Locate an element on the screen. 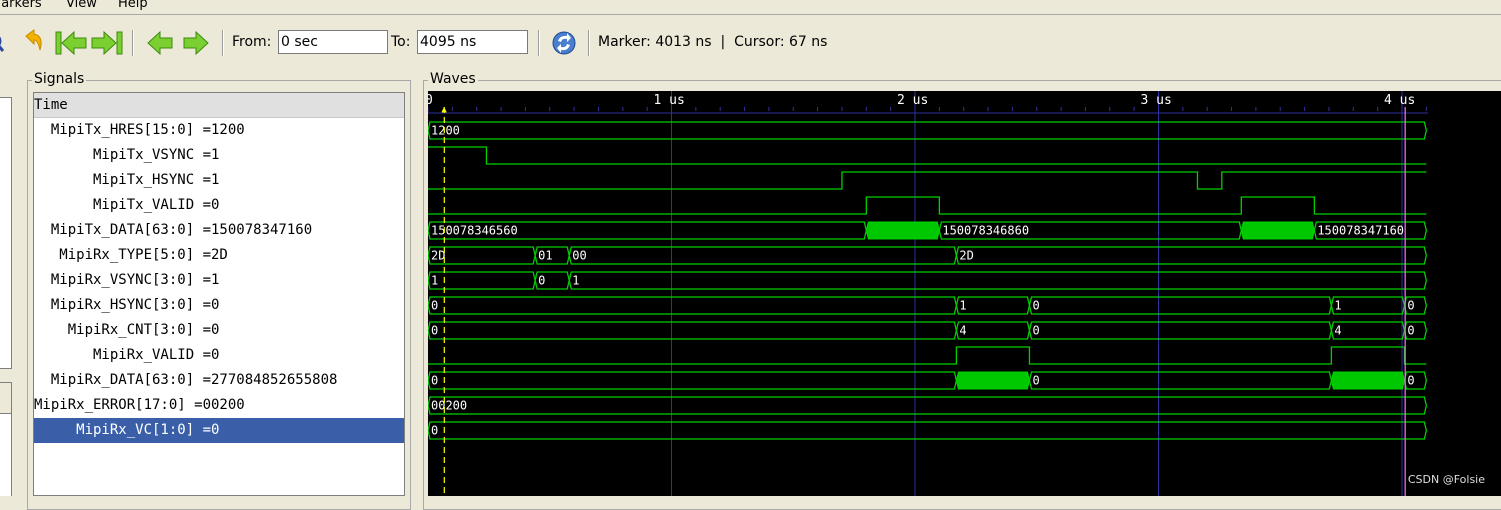 Image resolution: width=1501 pixels, height=510 pixels. to-input is located at coordinates (472, 42).